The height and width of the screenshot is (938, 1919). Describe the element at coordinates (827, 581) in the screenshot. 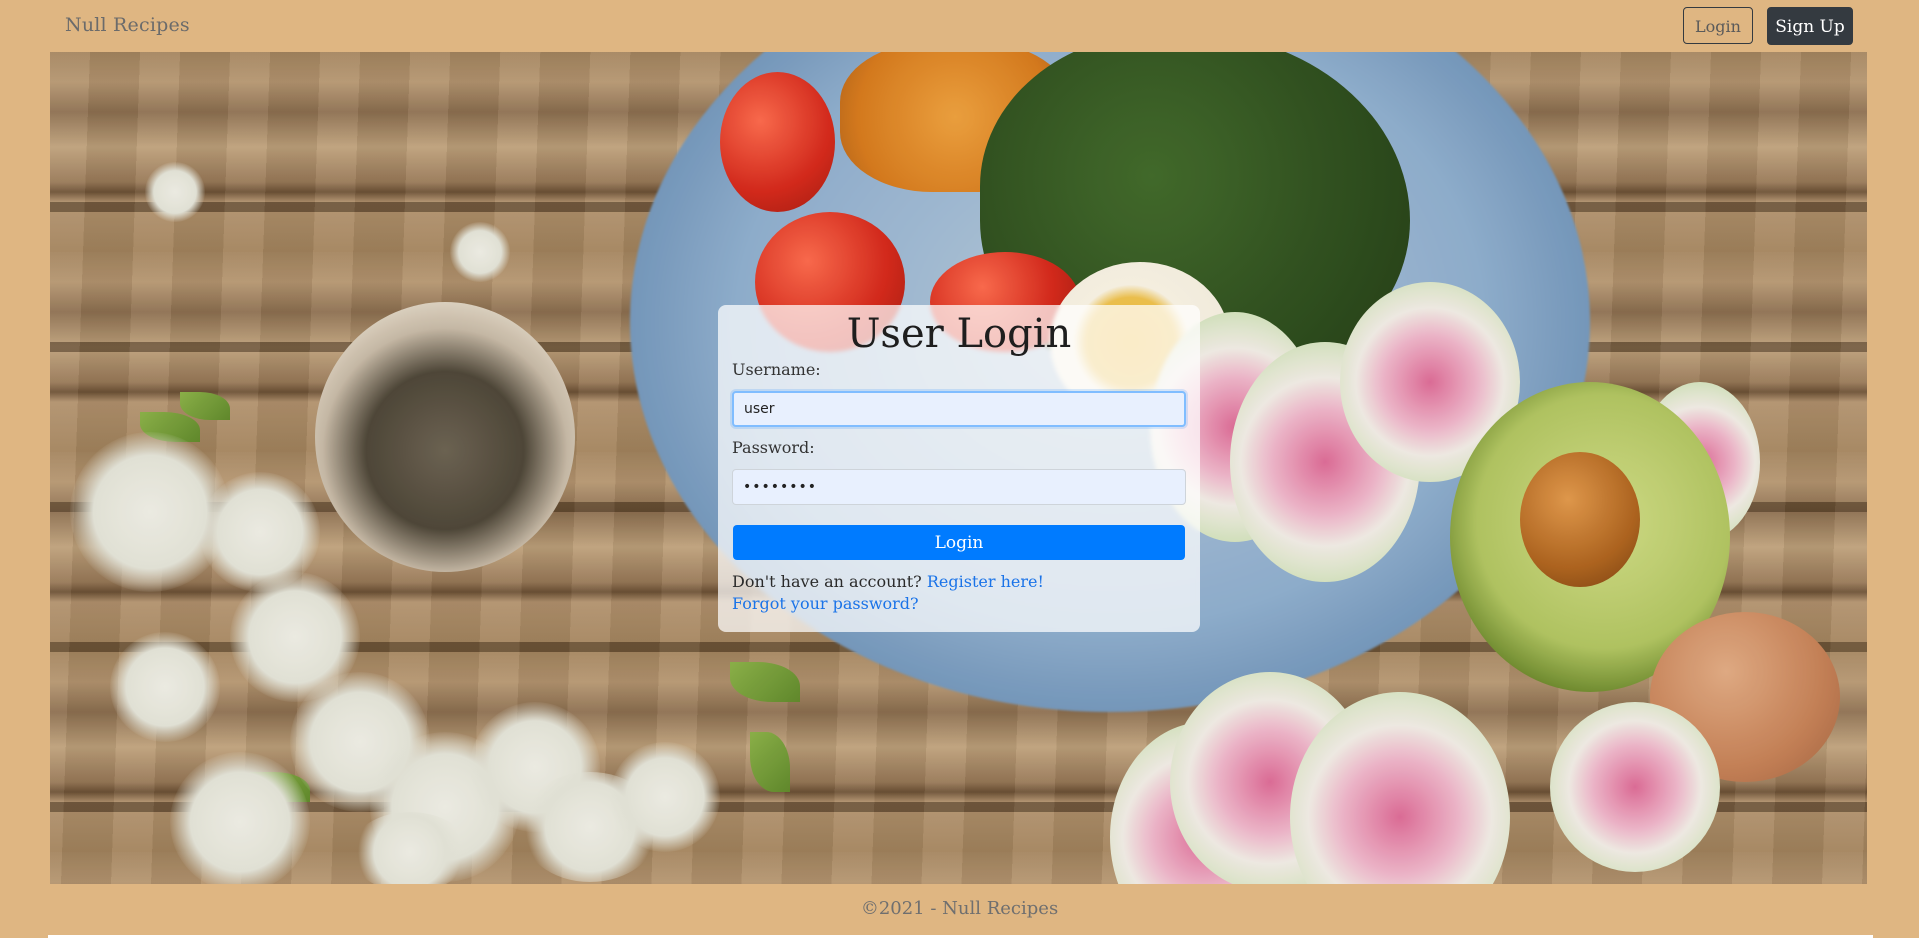

I see `register-prompt-text: Don't have an account?` at that location.